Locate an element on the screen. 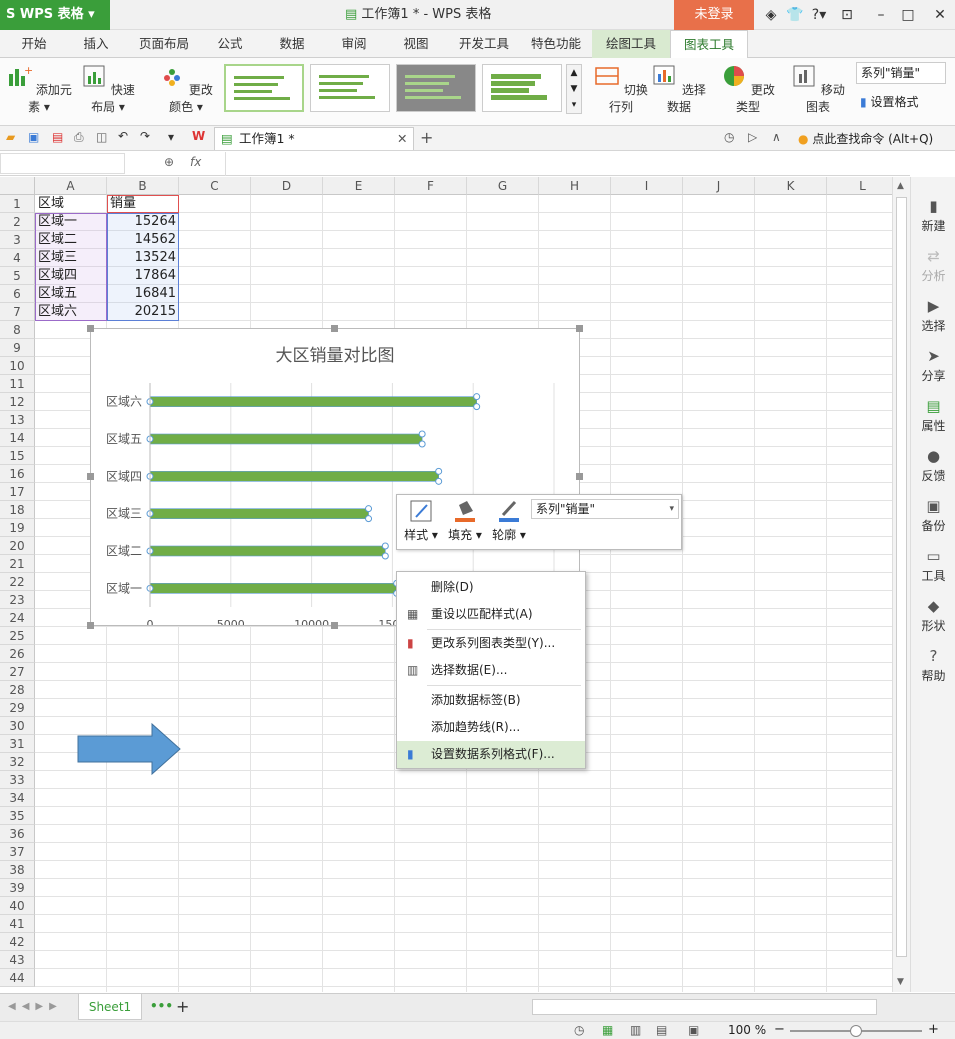  add-element-button: + 添加元素 ▾ is located at coordinates (39, 92).